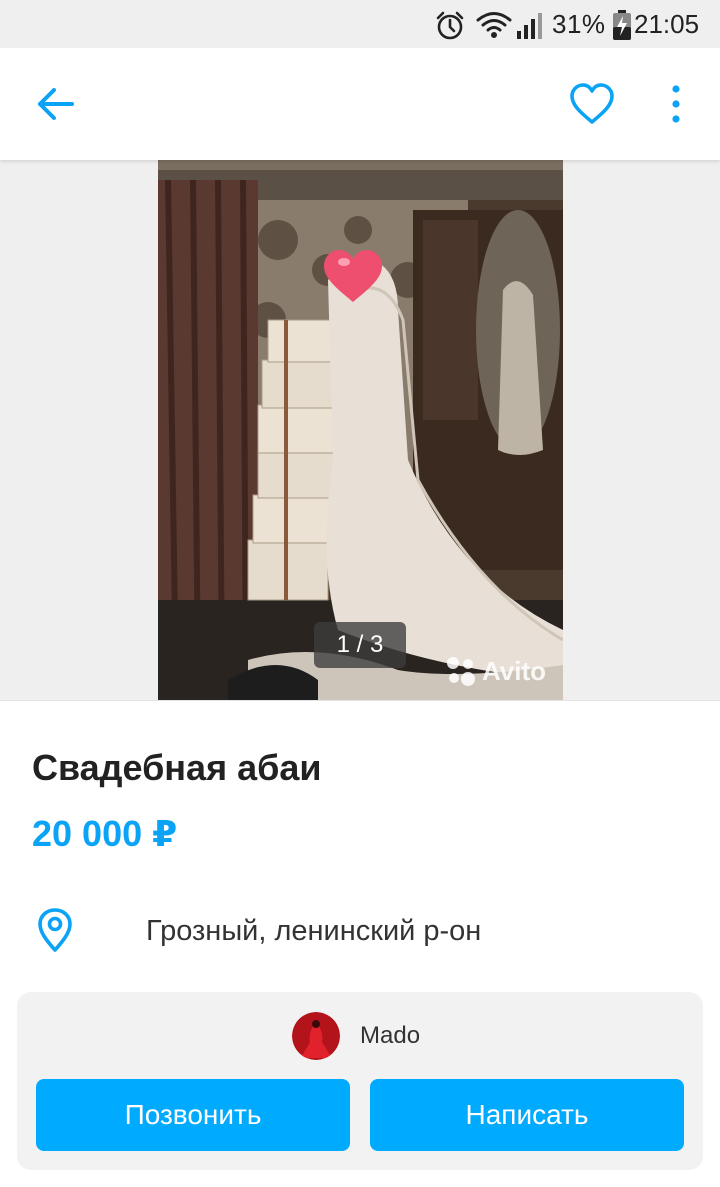 This screenshot has width=720, height=1187. What do you see at coordinates (494, 25) in the screenshot?
I see `wifi-icon` at bounding box center [494, 25].